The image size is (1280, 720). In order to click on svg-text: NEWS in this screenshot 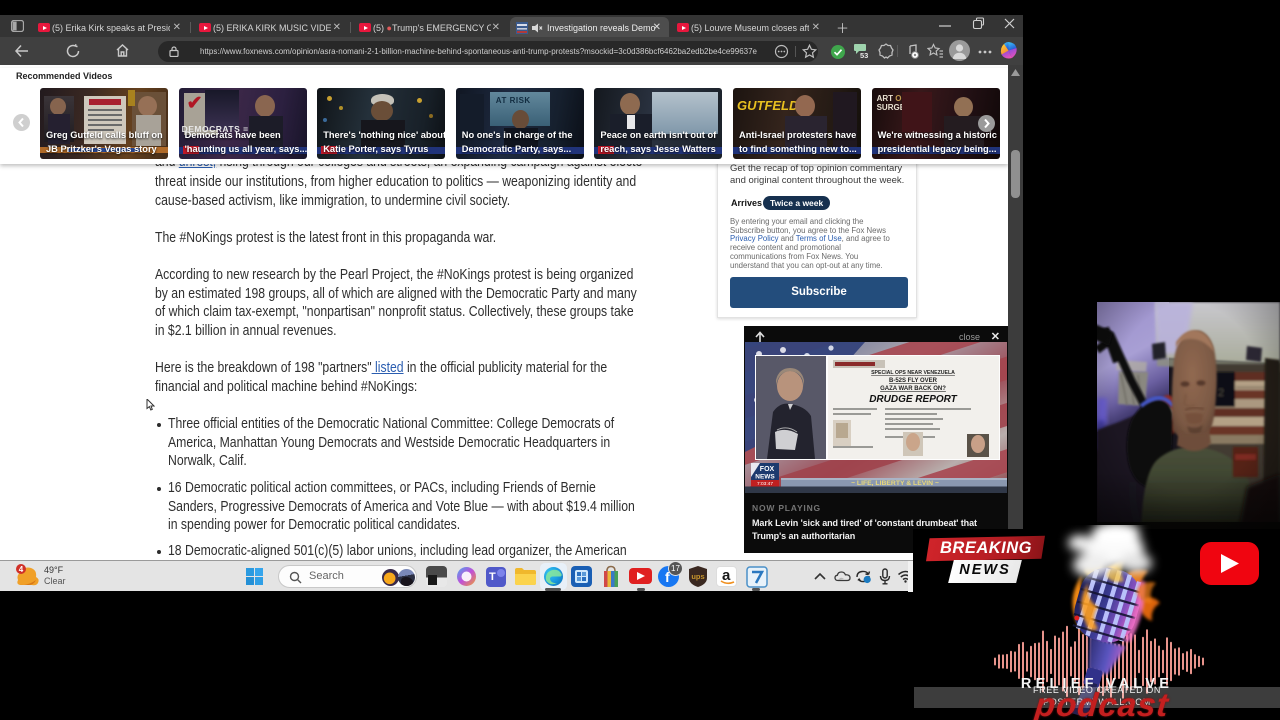, I will do `click(765, 476)`.